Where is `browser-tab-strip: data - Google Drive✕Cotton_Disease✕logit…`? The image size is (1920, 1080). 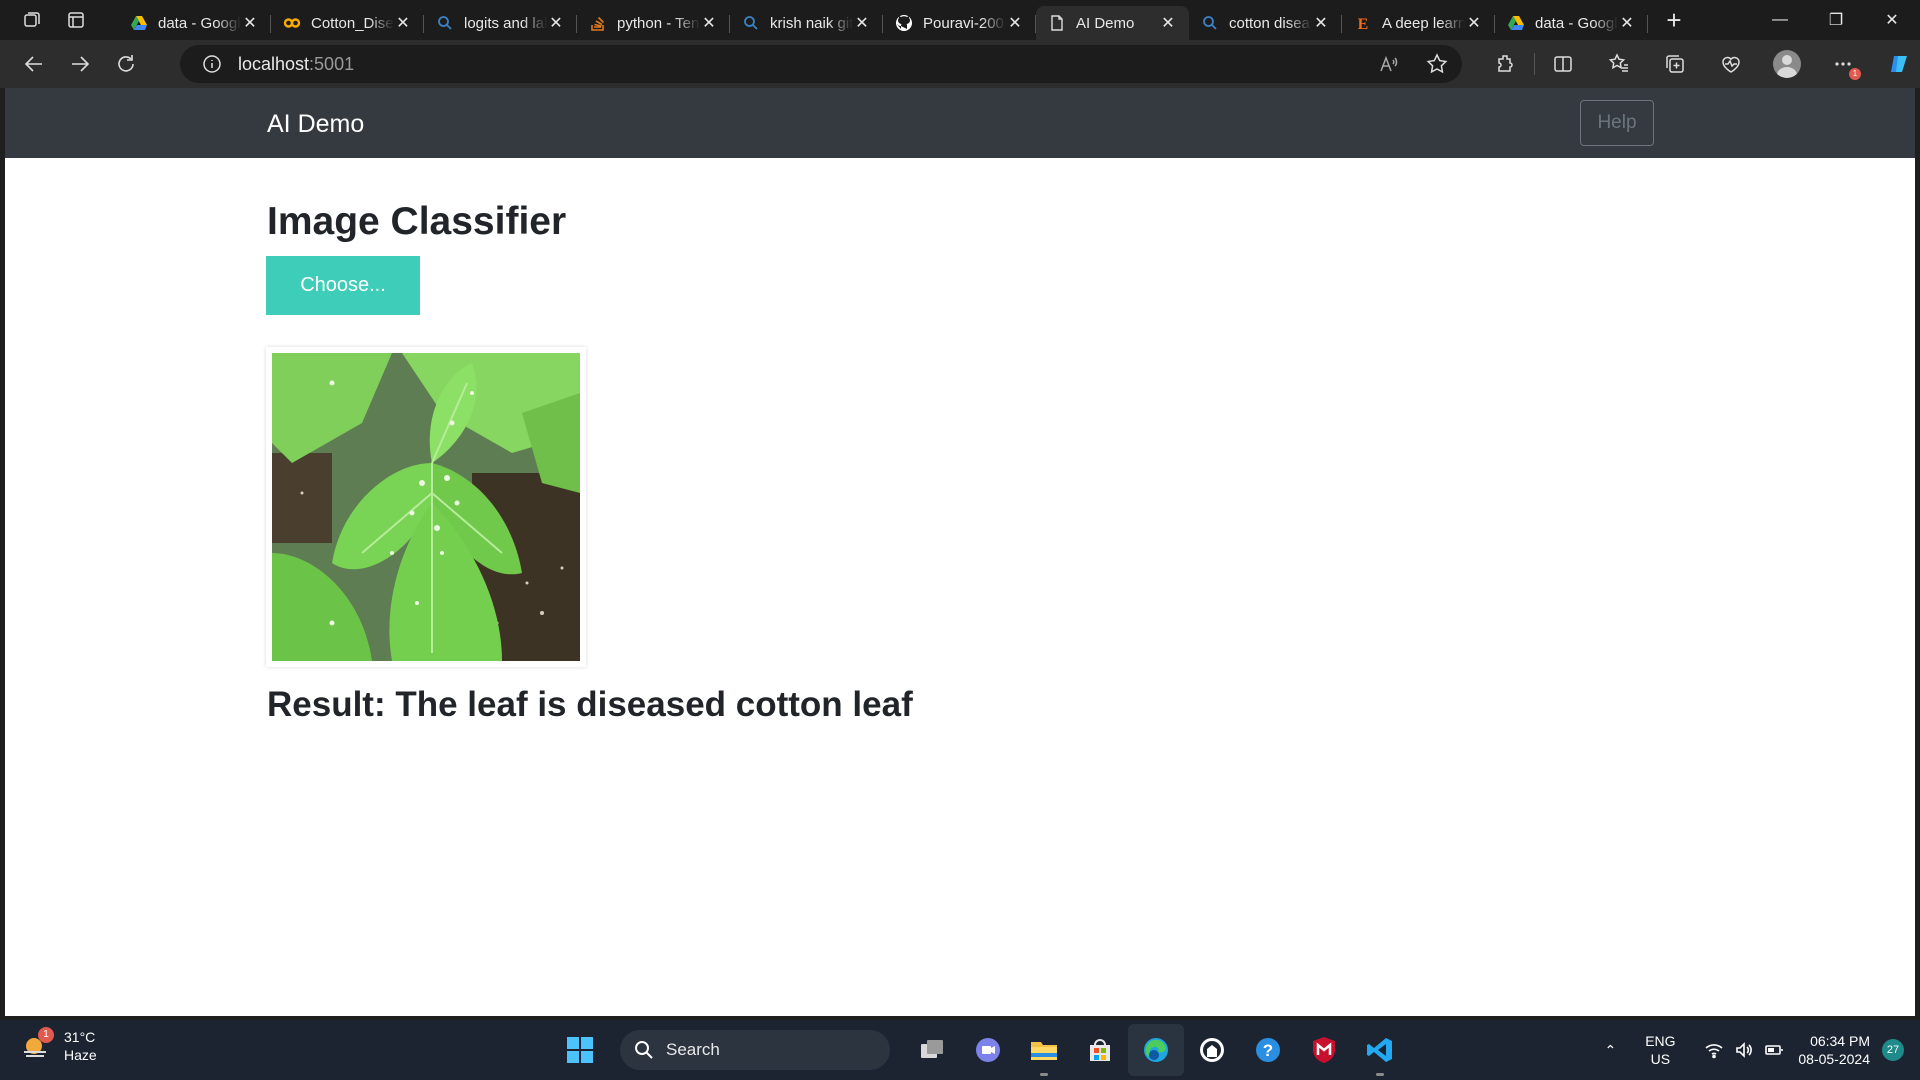
browser-tab-strip: data - Google Drive✕Cotton_Disease✕logit… is located at coordinates (960, 20).